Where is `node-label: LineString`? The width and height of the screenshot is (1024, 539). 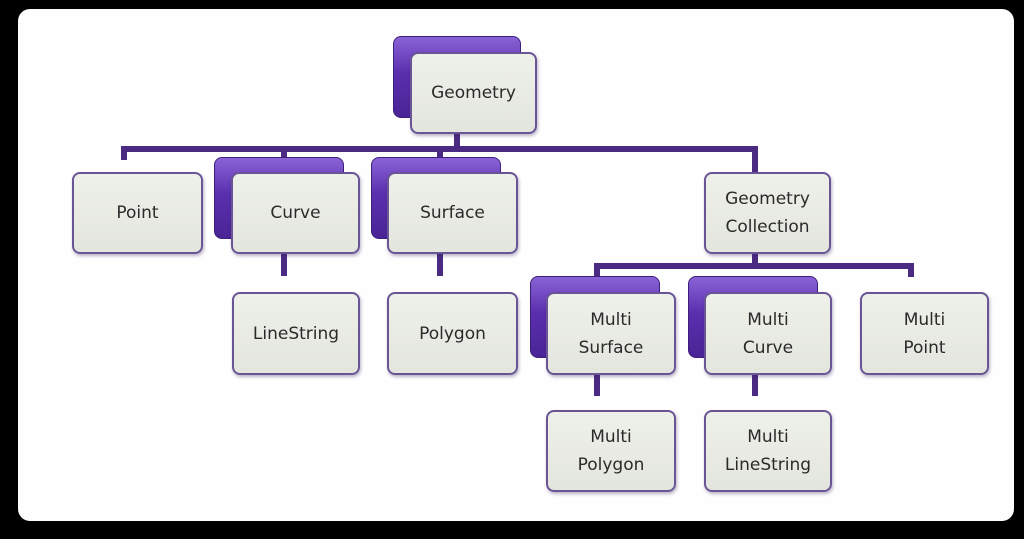
node-label: LineString is located at coordinates (296, 333).